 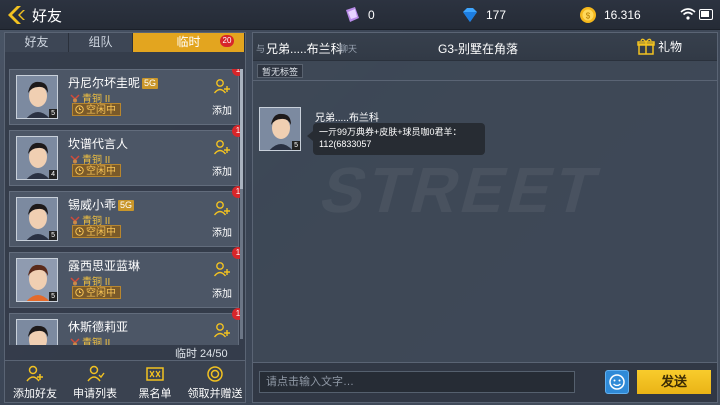 I want to click on gift-receive-icon, so click(x=215, y=374).